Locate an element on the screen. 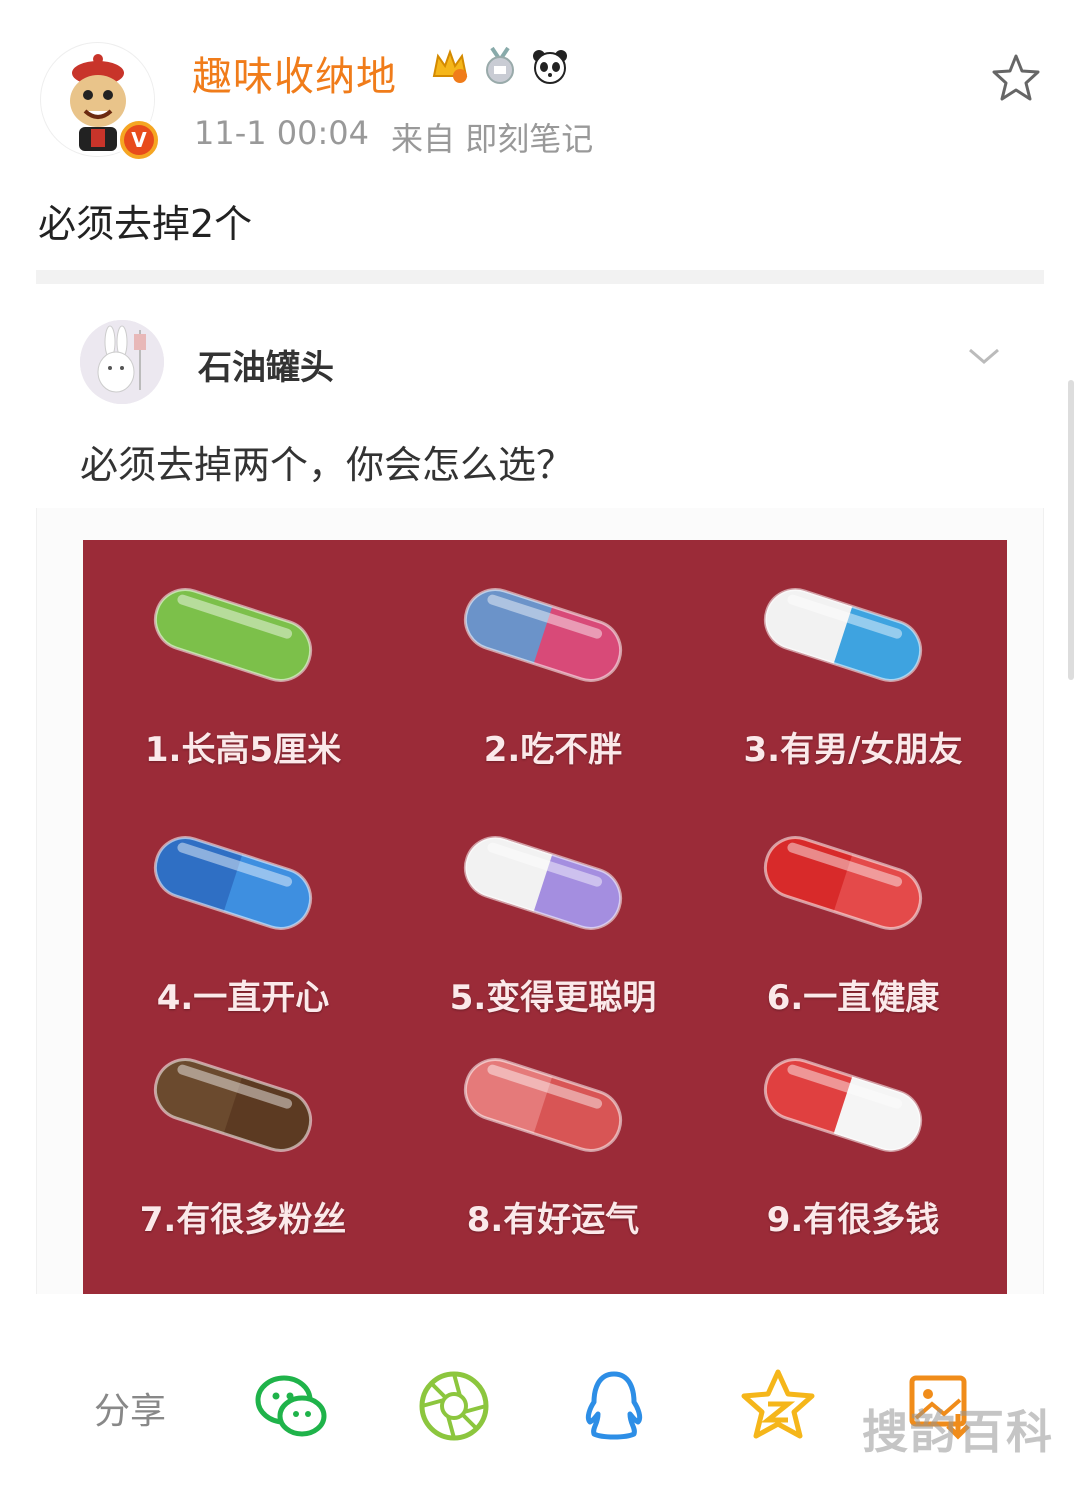  repost-body-text: 必须去掉两个，你会怎么选？ is located at coordinates (327, 465).